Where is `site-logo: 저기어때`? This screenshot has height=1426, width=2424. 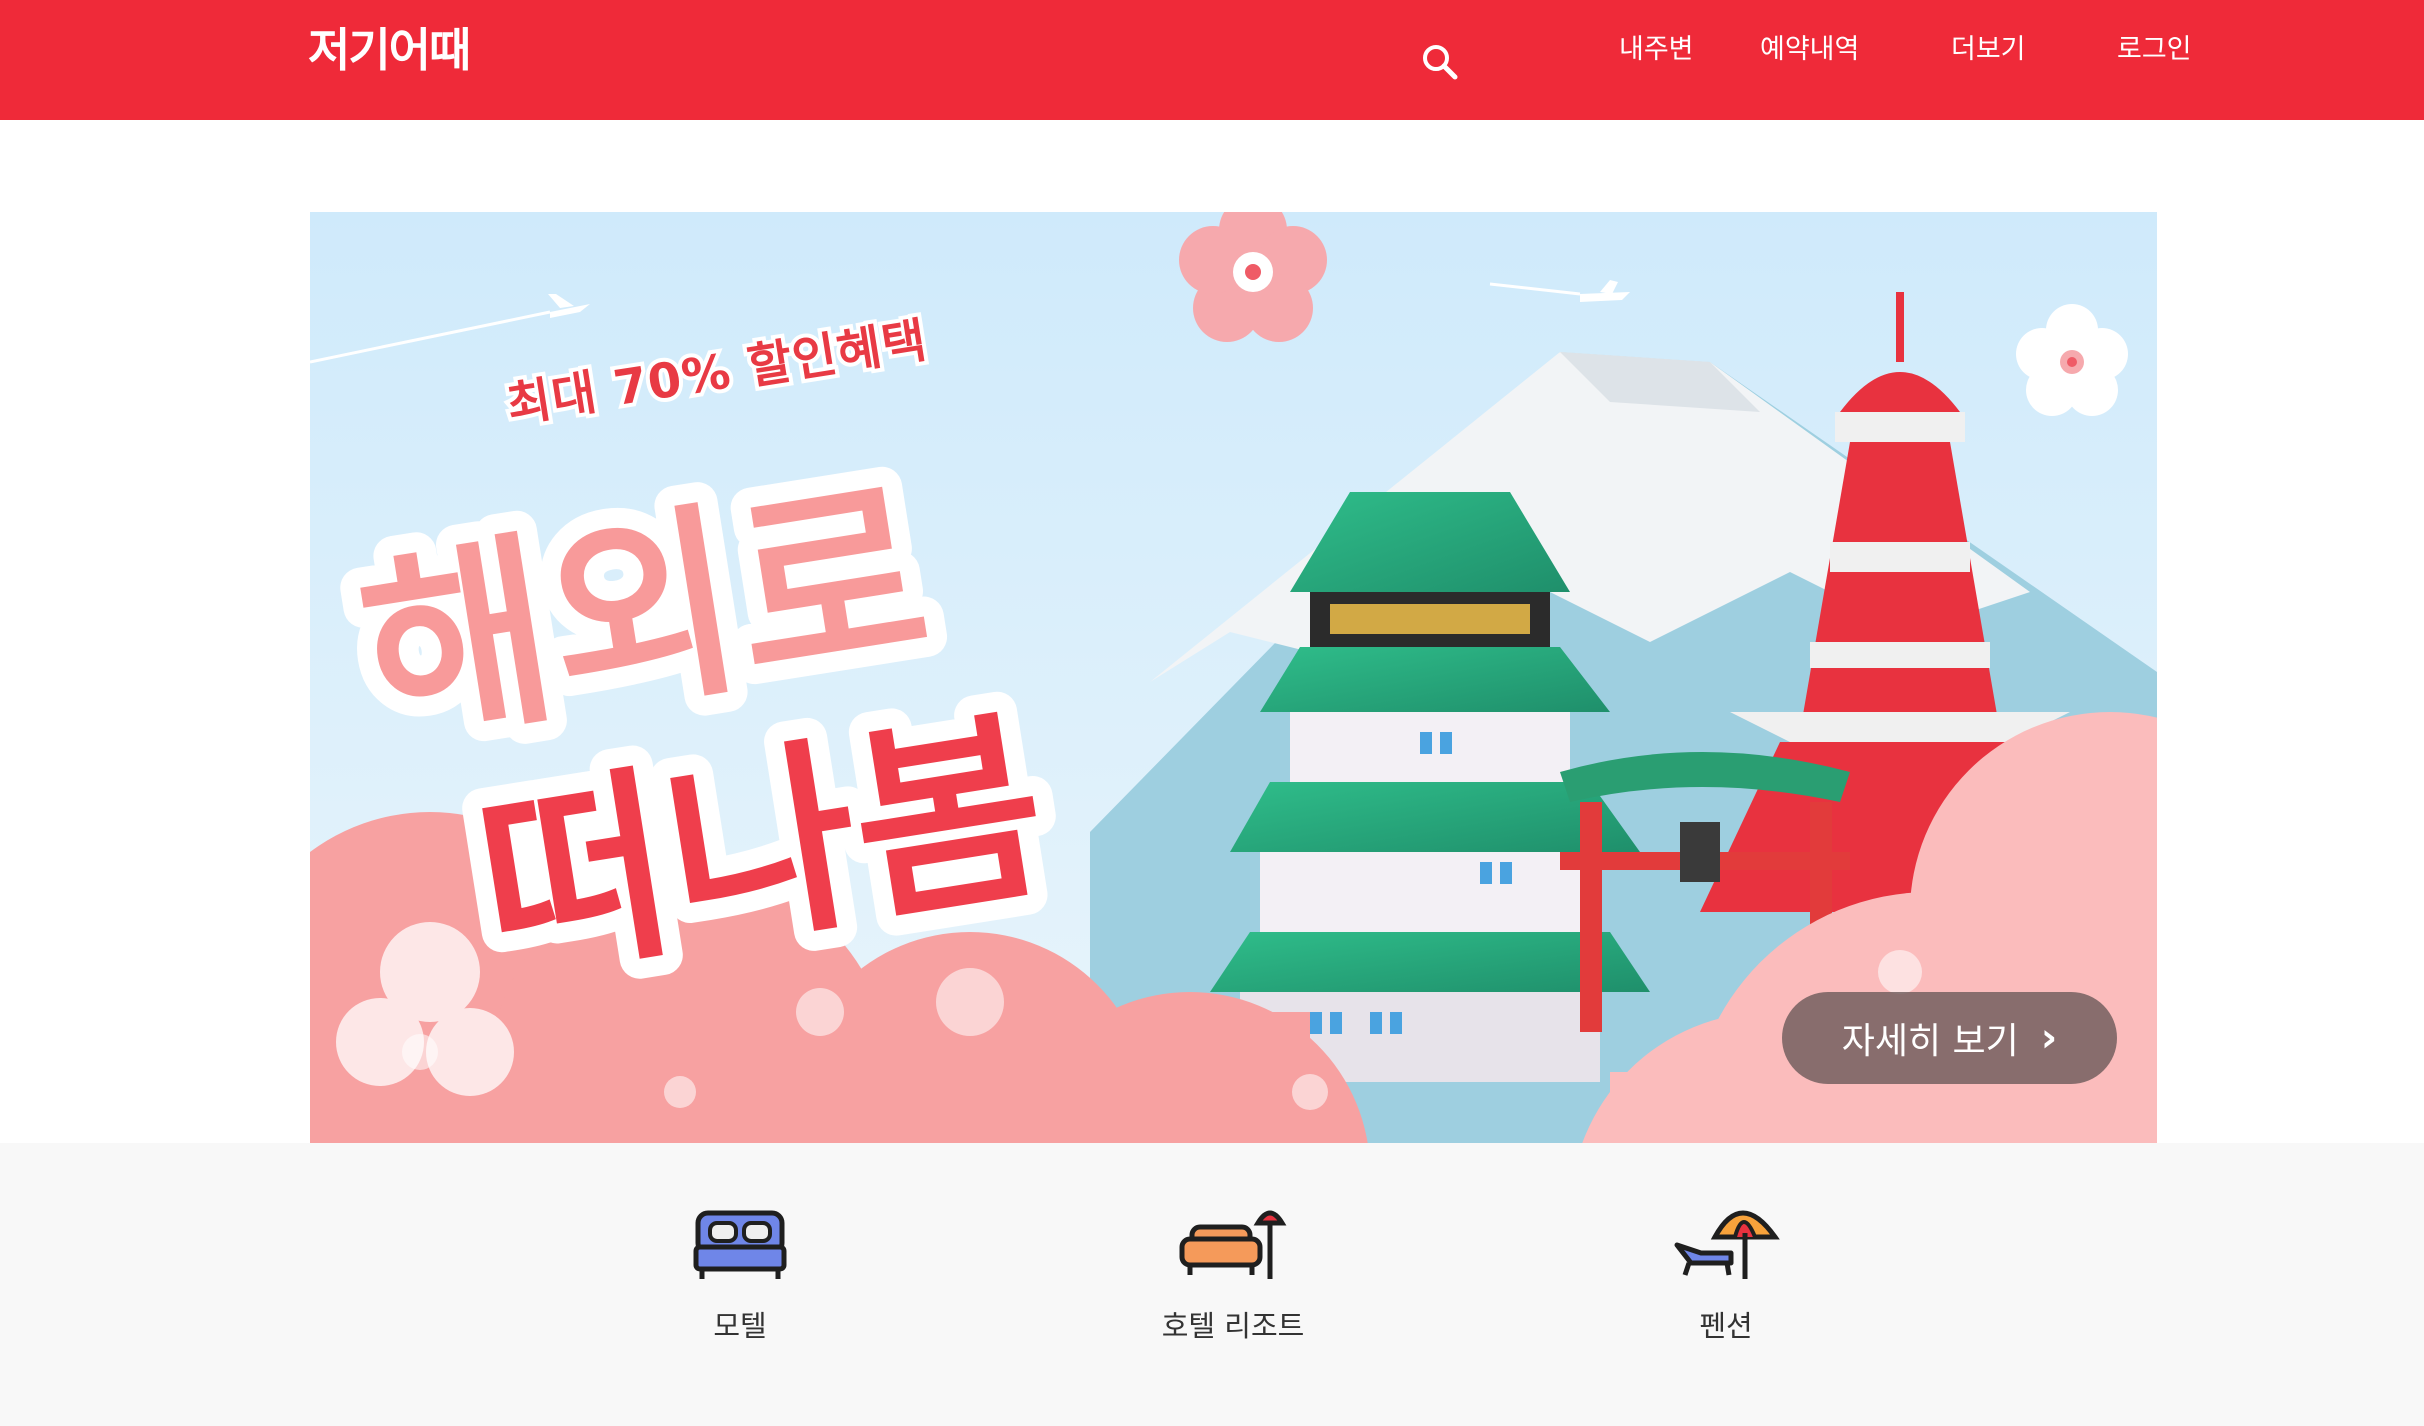 site-logo: 저기어때 is located at coordinates (389, 50).